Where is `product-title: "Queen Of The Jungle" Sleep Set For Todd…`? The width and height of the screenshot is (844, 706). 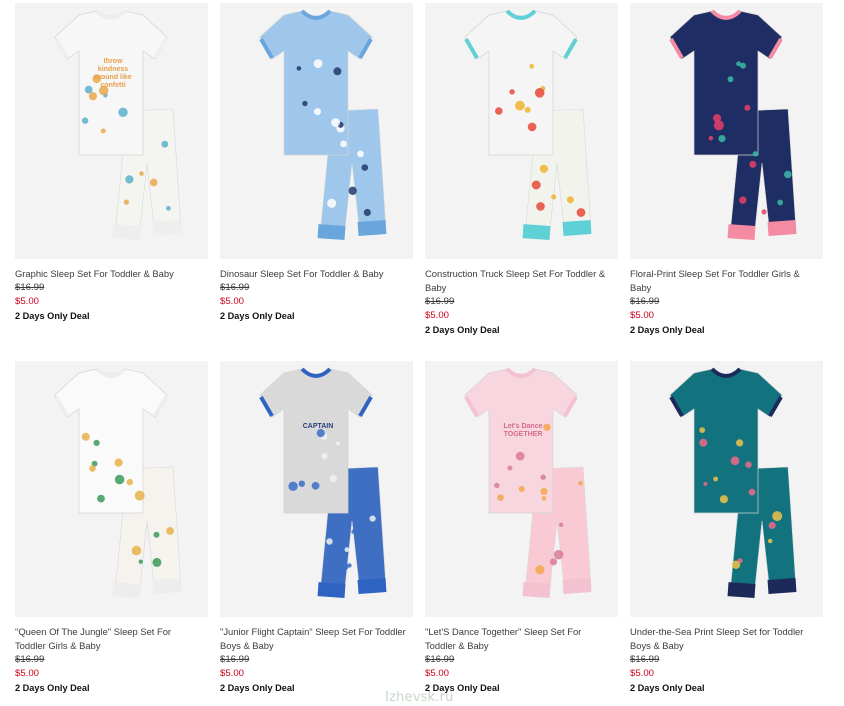
product-title: "Queen Of The Jungle" Sleep Set For Todd… is located at coordinates (111, 639).